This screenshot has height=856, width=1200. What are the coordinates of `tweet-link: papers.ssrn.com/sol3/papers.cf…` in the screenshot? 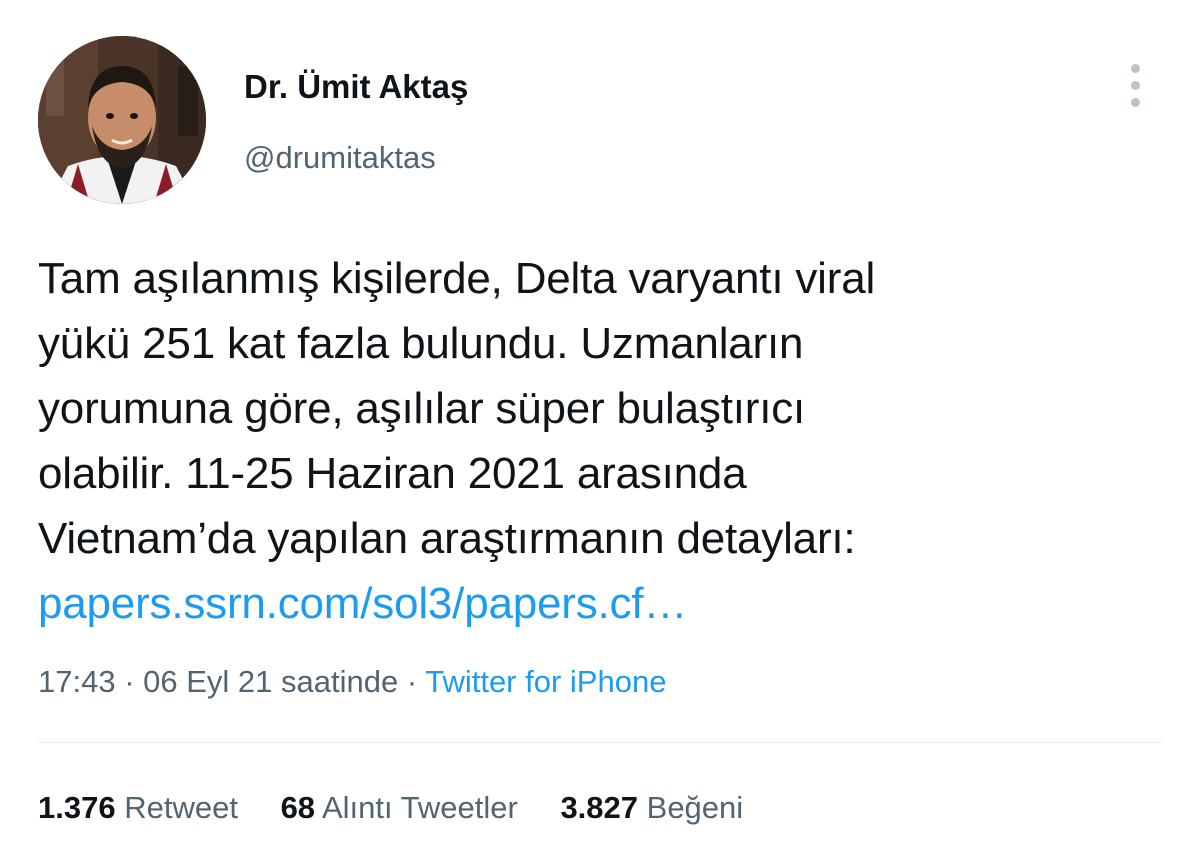 It's located at (603, 603).